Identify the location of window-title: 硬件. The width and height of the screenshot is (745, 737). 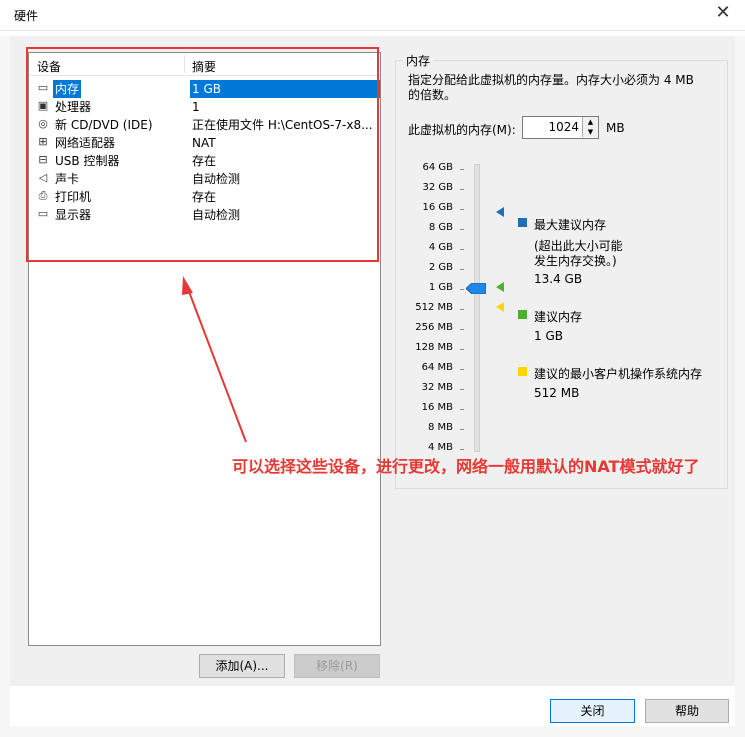
(26, 16).